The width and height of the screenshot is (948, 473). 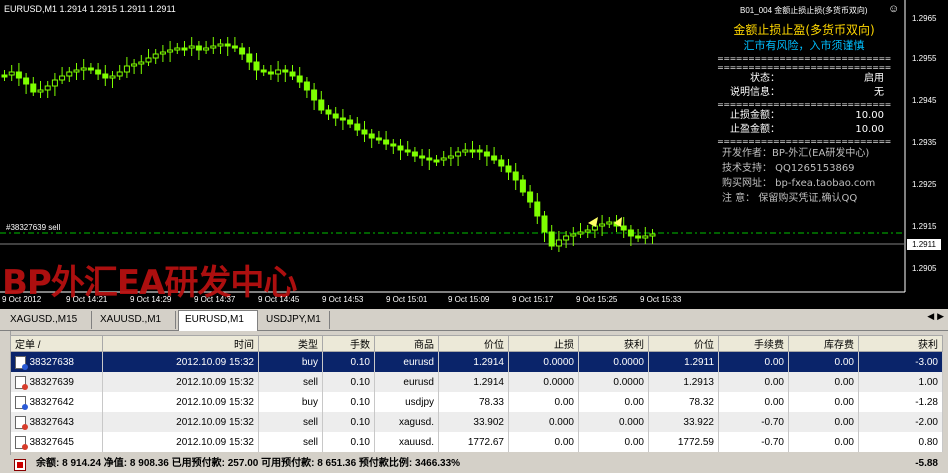 I want to click on col-swap: 库存费, so click(x=823, y=343).